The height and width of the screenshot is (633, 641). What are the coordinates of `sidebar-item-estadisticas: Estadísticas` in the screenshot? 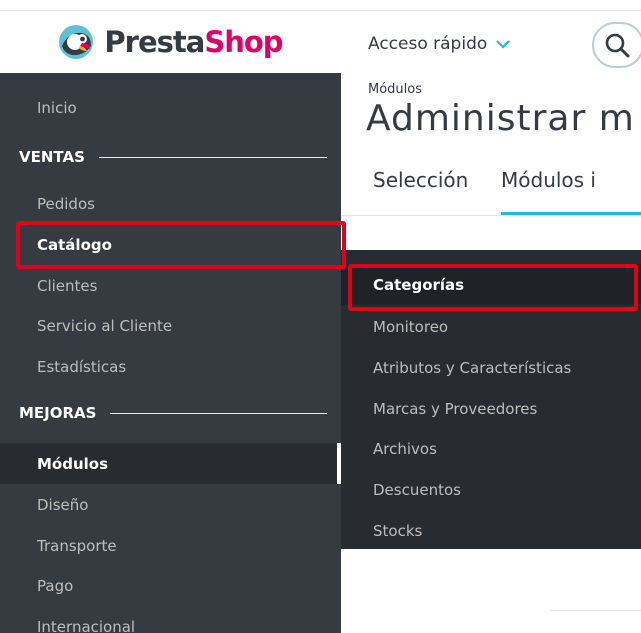 It's located at (170, 366).